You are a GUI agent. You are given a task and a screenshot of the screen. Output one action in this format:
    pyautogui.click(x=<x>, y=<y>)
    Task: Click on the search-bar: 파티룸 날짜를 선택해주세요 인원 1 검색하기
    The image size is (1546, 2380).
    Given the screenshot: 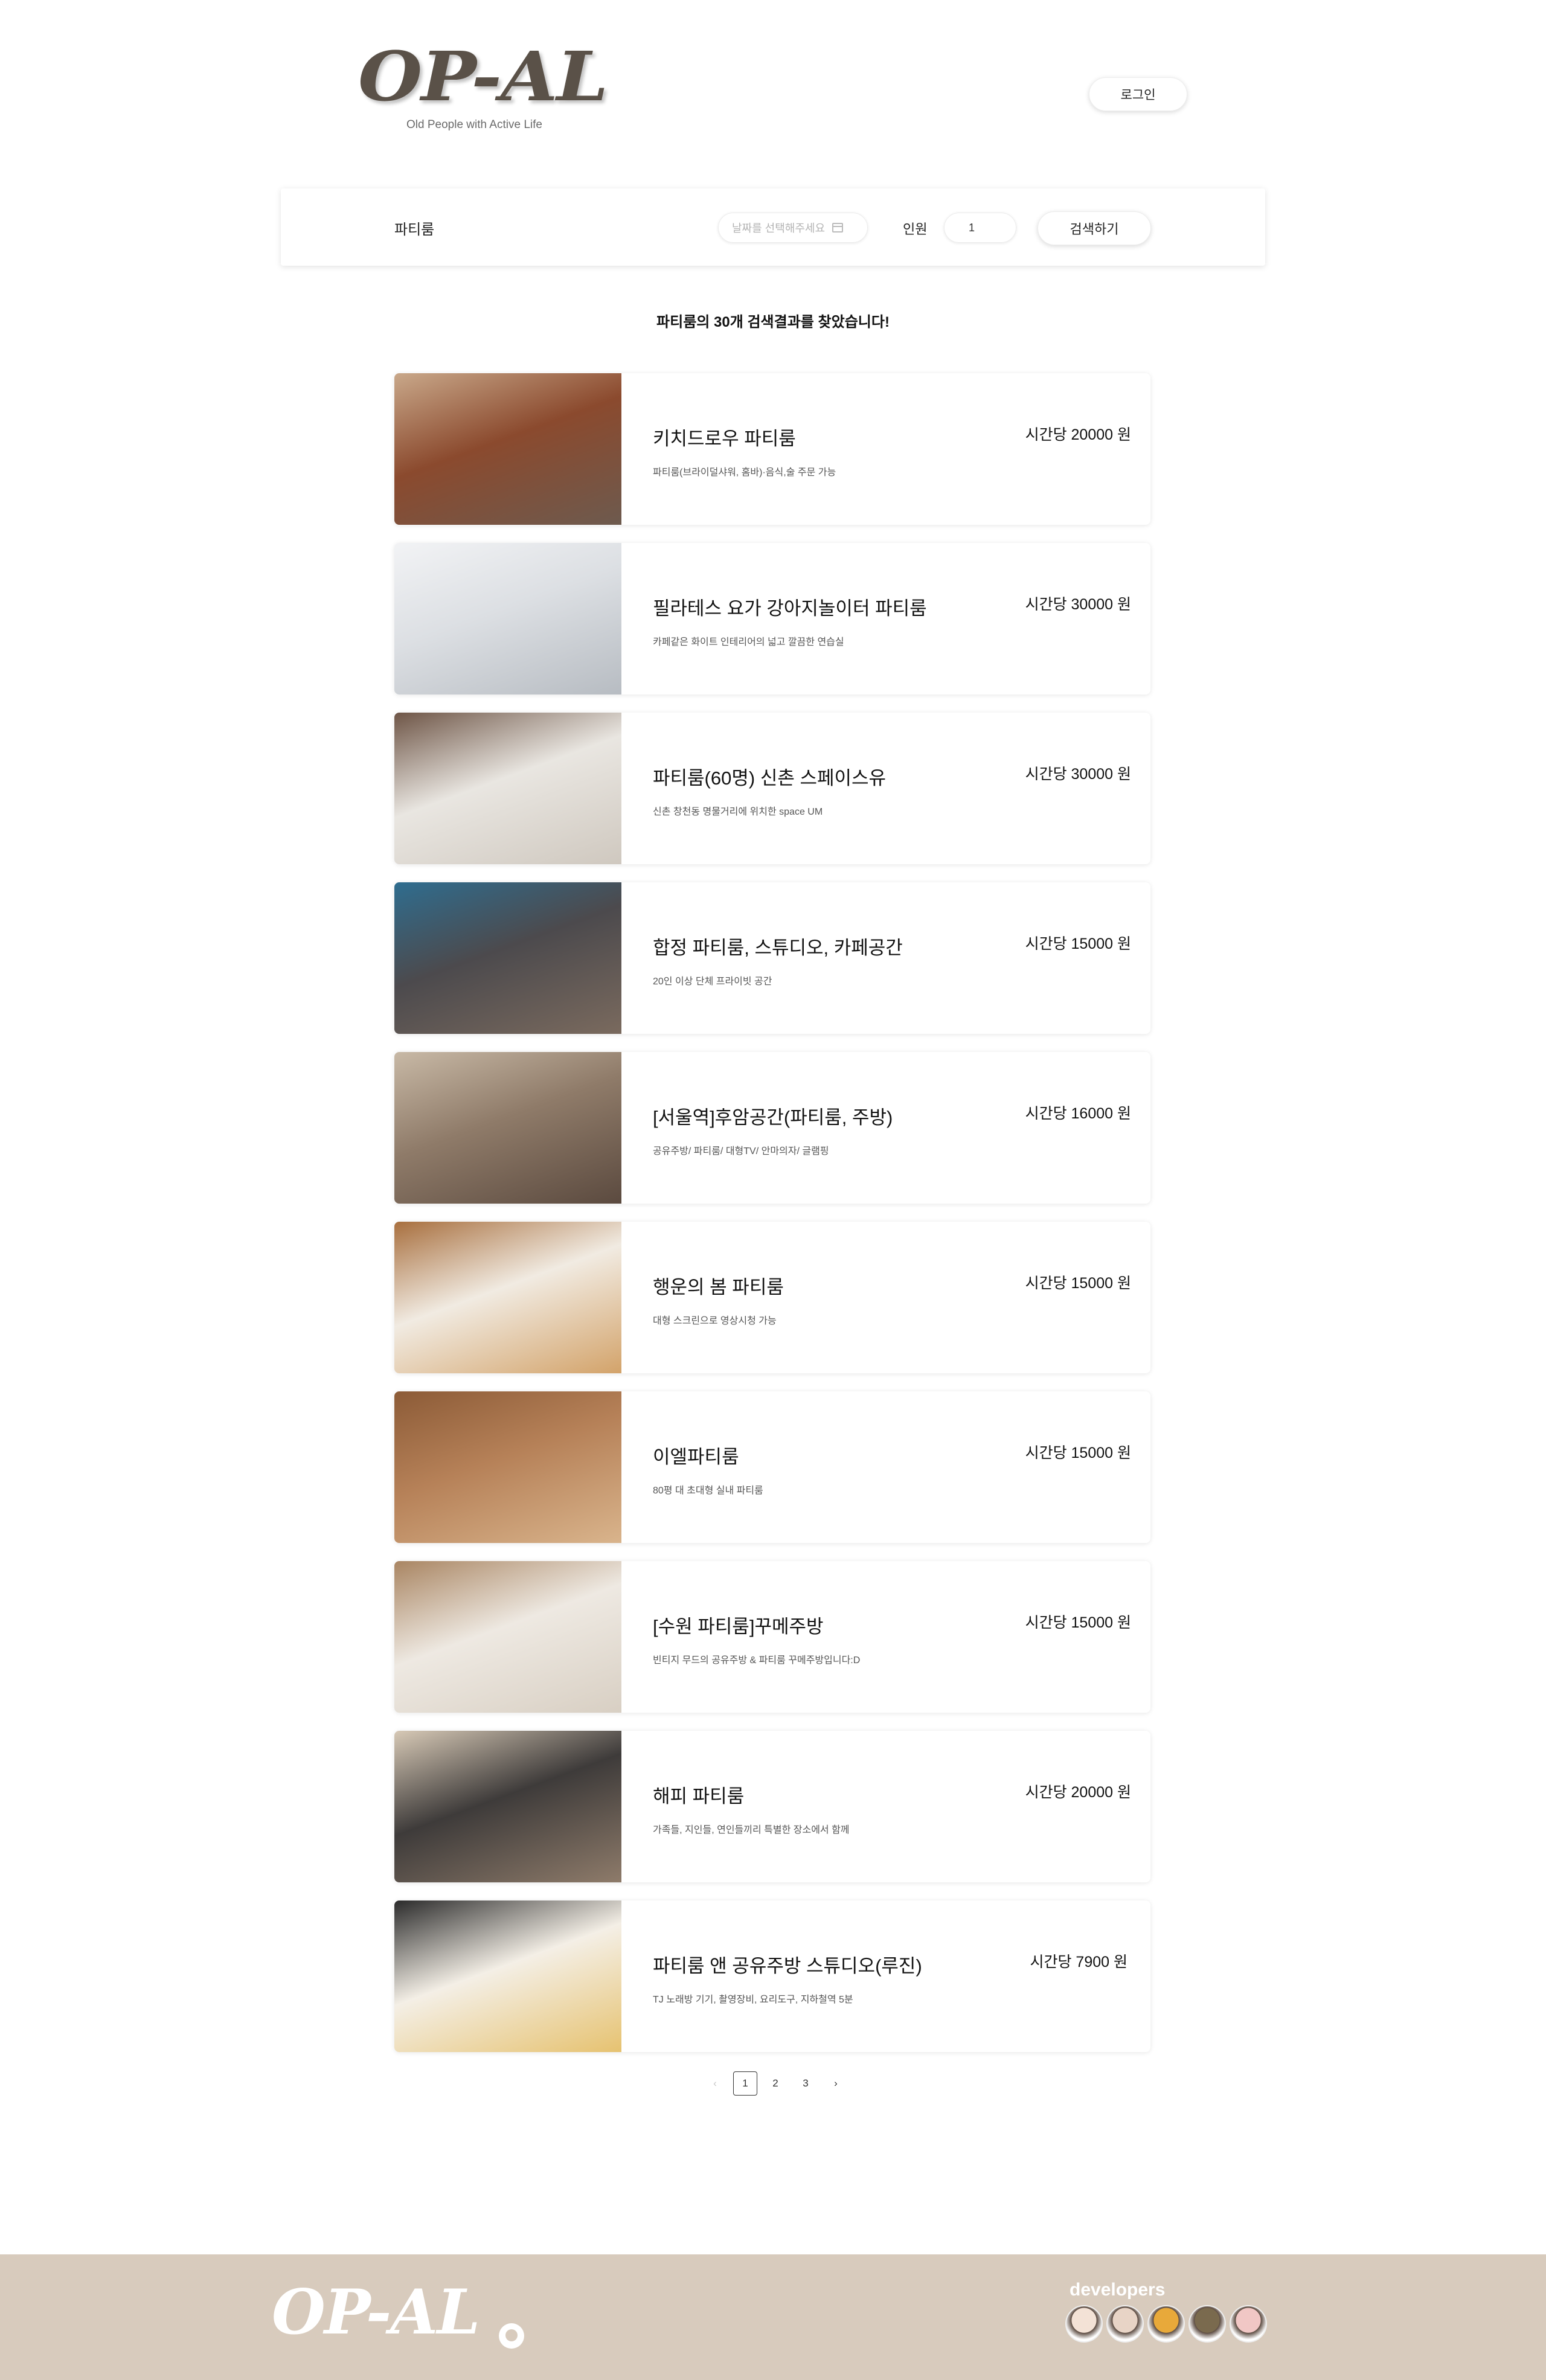 What is the action you would take?
    pyautogui.click(x=773, y=227)
    